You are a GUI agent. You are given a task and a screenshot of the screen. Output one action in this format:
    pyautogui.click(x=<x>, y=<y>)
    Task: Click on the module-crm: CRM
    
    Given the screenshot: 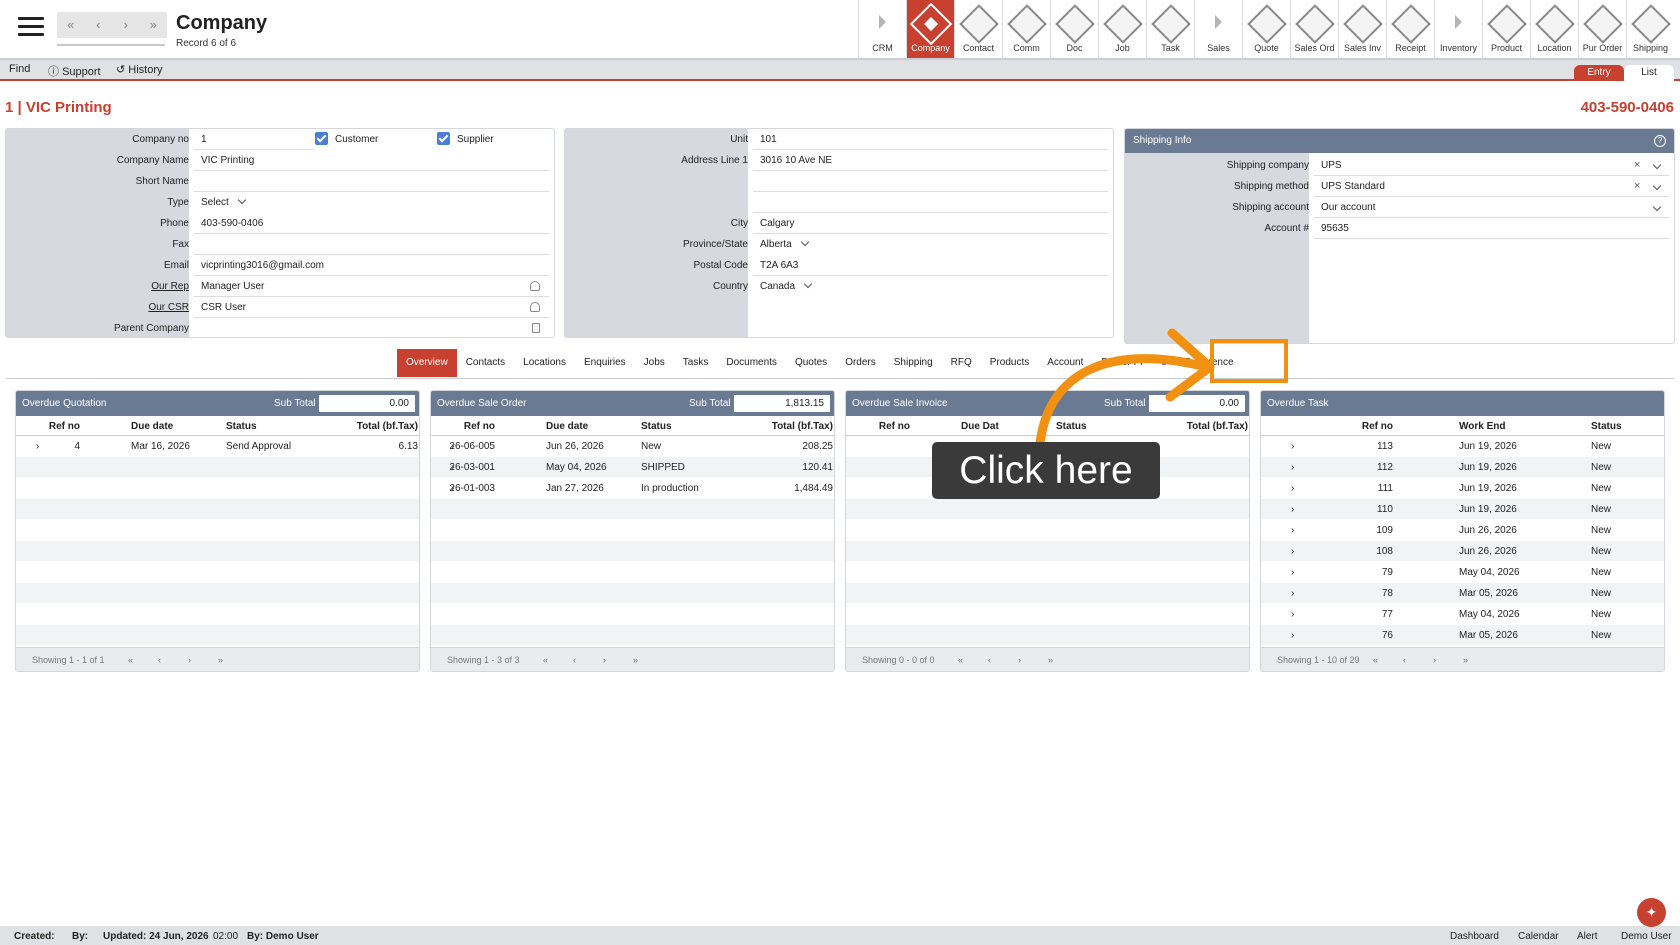 What is the action you would take?
    pyautogui.click(x=882, y=29)
    